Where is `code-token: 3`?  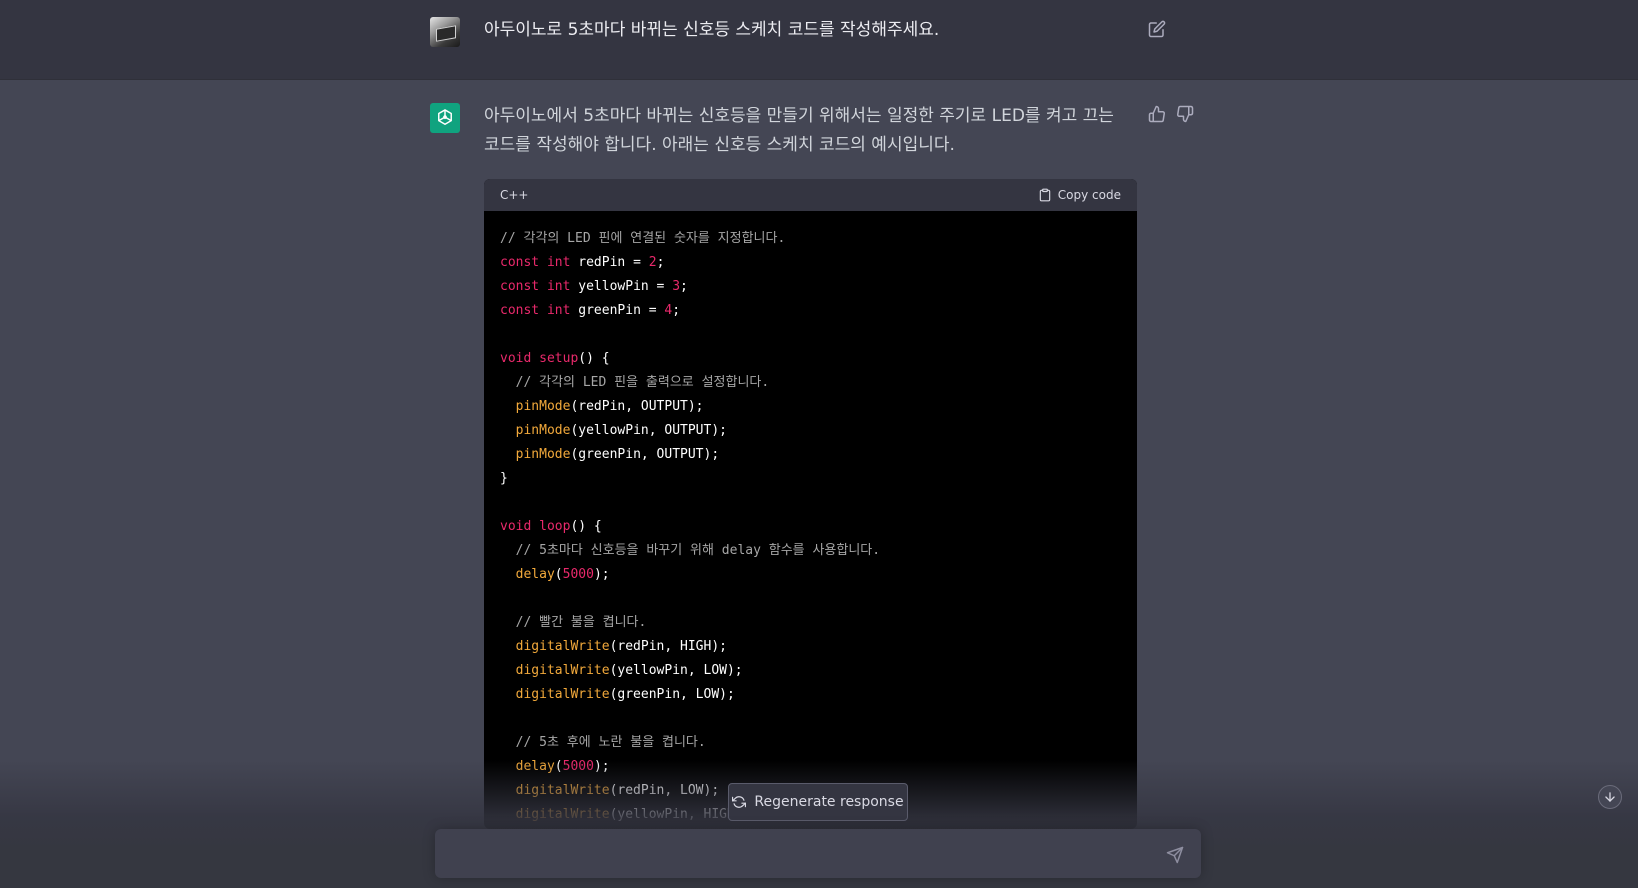 code-token: 3 is located at coordinates (676, 286).